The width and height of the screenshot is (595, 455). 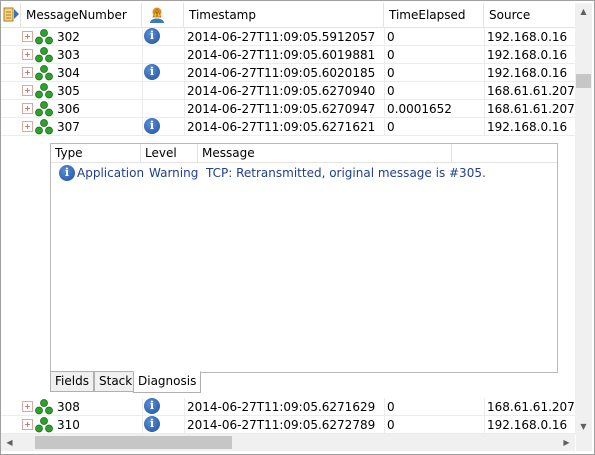 I want to click on tab-label: Fields, so click(x=72, y=381).